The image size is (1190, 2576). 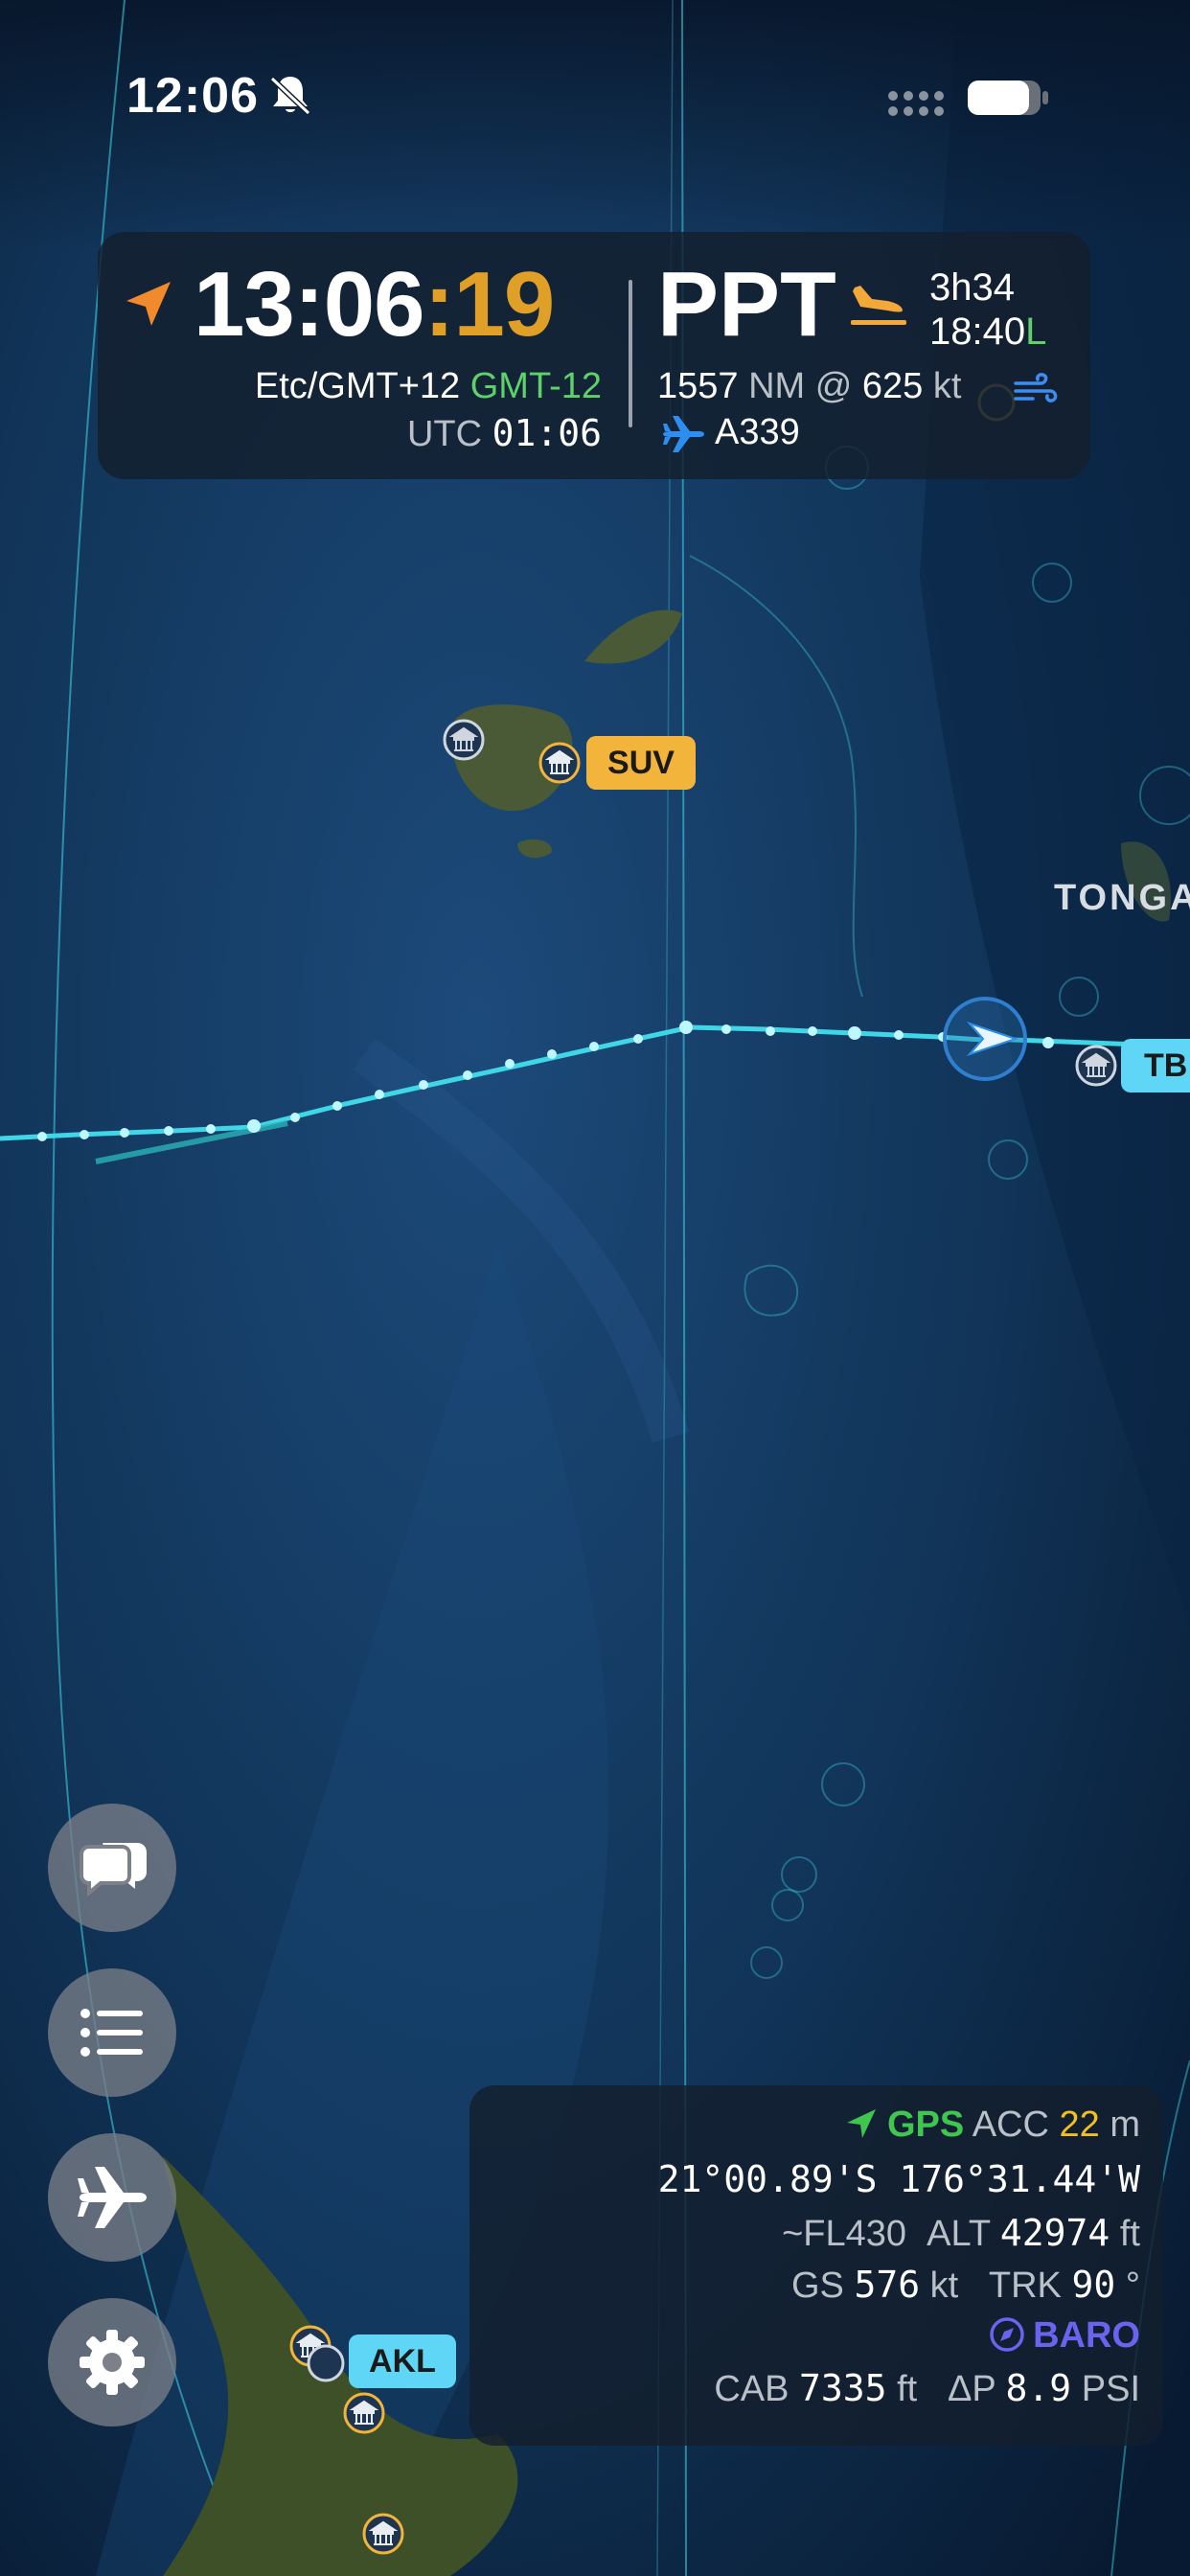 I want to click on coordinates: 21°00.89'S 176°31.44'W, so click(x=899, y=2179).